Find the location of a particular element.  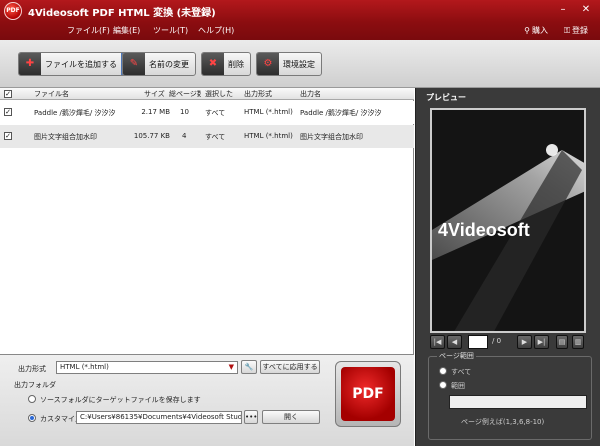

app-logo-icon: PDF is located at coordinates (13, 11).